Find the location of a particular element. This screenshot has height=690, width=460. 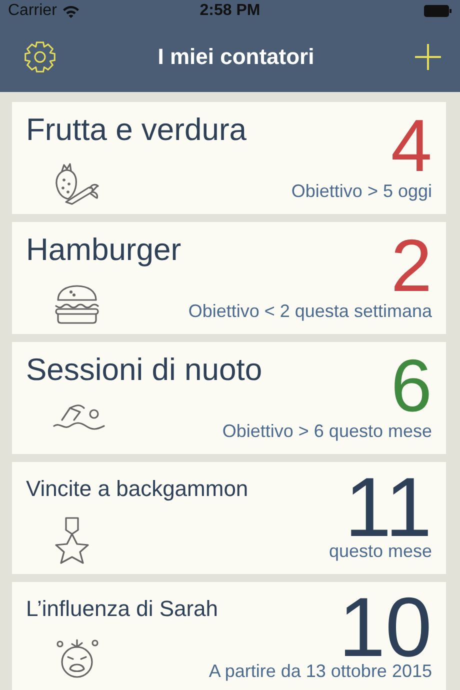

goal-text: A partire da 13 ottobre 2015 is located at coordinates (320, 671).